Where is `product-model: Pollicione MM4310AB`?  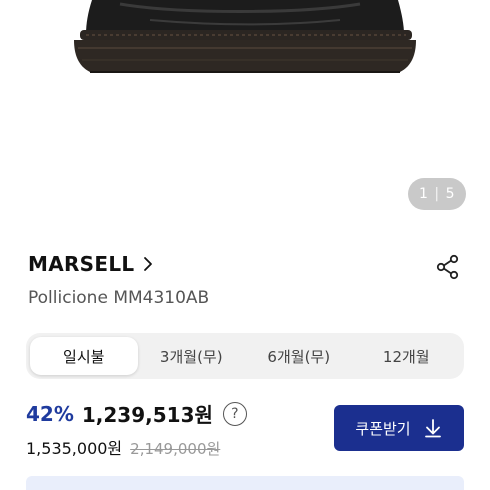
product-model: Pollicione MM4310AB is located at coordinates (119, 298).